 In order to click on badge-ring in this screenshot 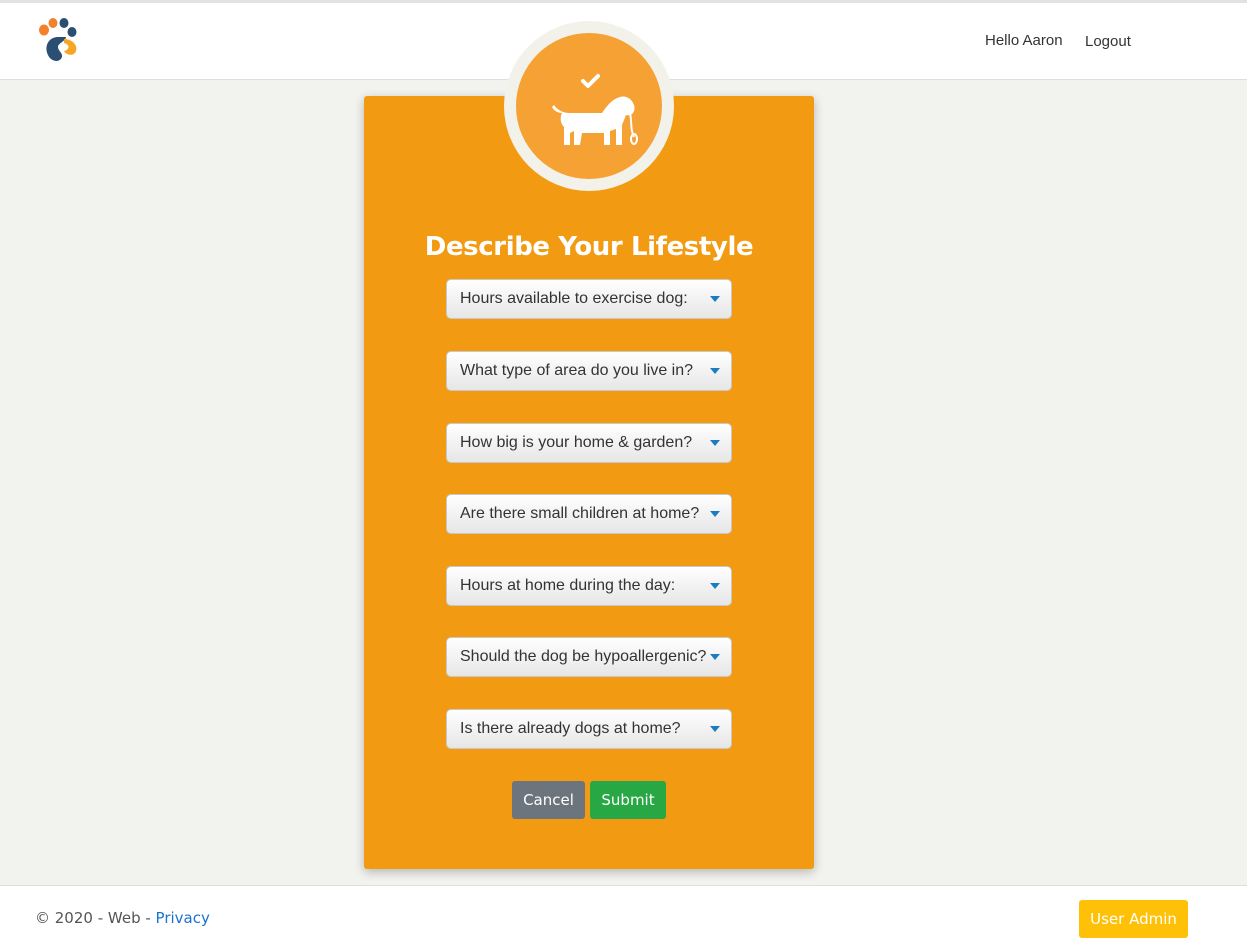, I will do `click(589, 106)`.